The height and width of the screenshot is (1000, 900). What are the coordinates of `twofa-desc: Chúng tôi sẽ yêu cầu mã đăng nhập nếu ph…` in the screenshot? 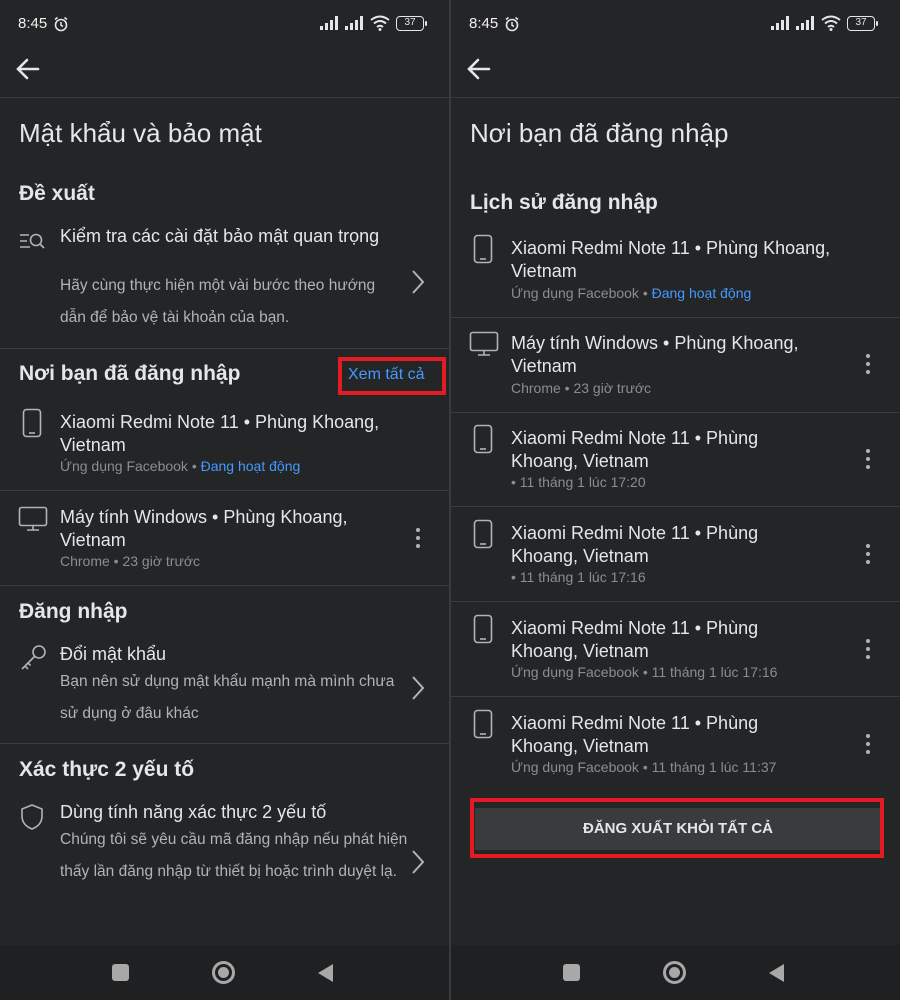 It's located at (234, 855).